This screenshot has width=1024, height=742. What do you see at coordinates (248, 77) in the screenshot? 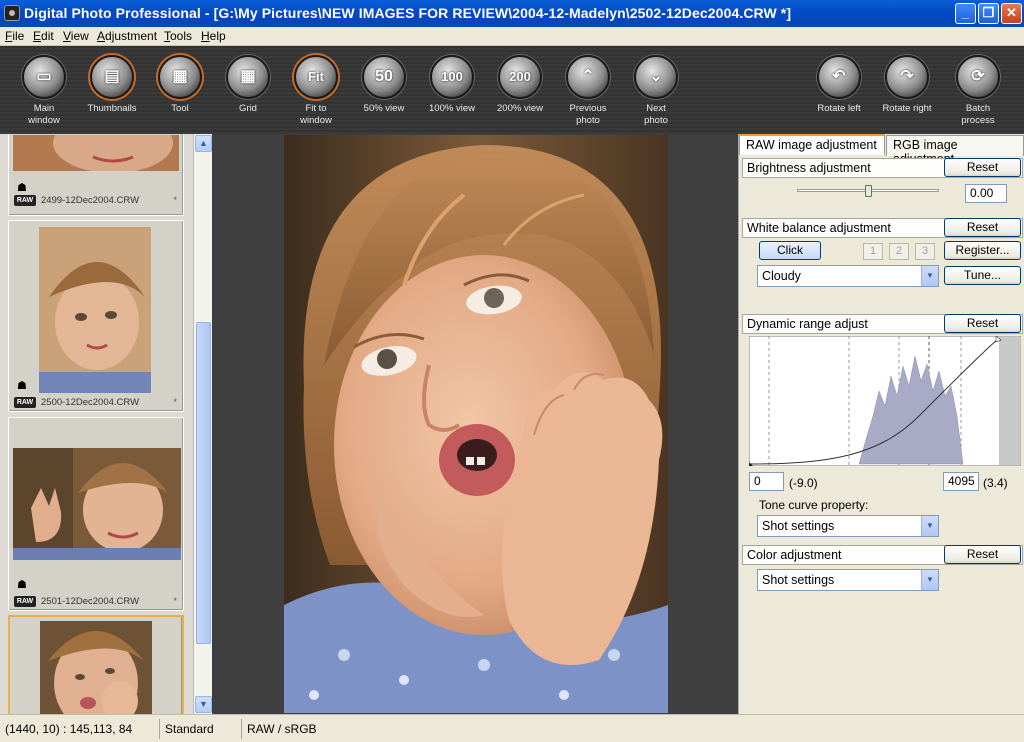
I see `grid-icon: ▦` at bounding box center [248, 77].